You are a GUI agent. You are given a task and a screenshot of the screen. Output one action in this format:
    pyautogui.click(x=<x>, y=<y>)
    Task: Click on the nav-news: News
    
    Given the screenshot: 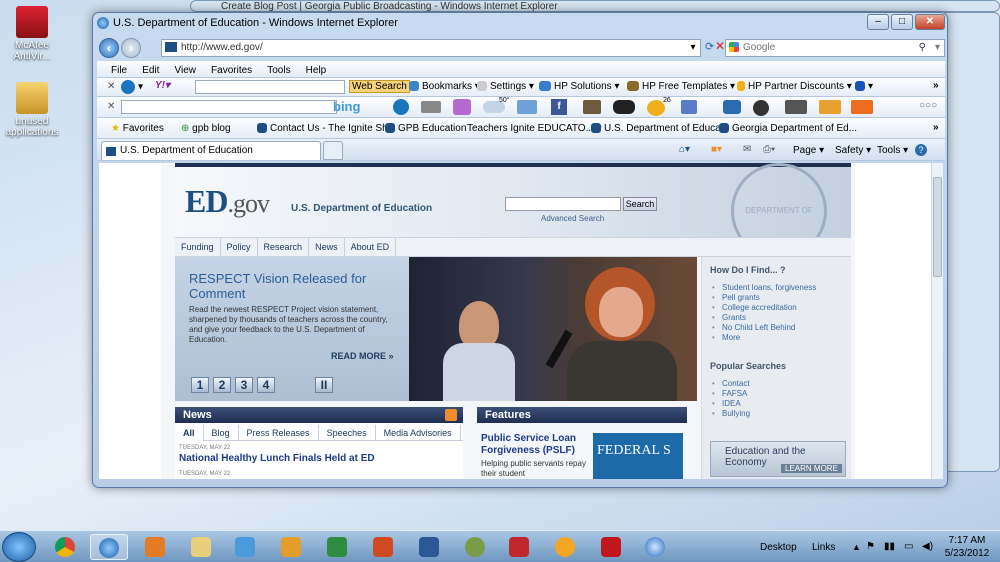 What is the action you would take?
    pyautogui.click(x=327, y=247)
    